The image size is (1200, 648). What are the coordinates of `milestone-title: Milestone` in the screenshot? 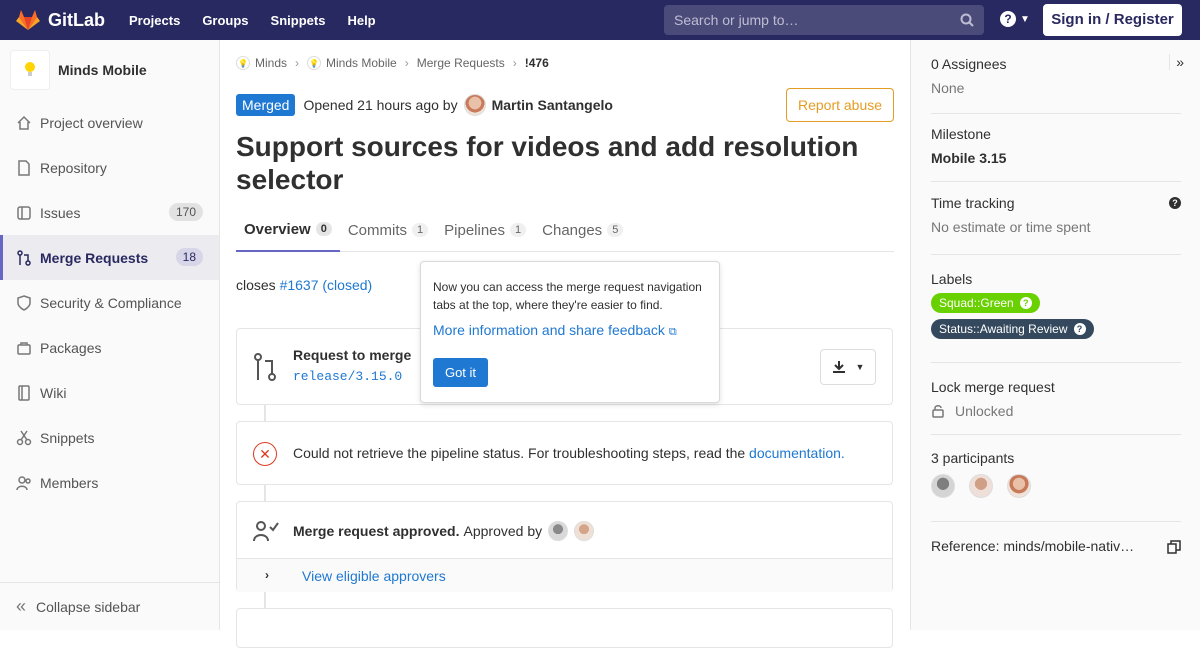 It's located at (961, 134).